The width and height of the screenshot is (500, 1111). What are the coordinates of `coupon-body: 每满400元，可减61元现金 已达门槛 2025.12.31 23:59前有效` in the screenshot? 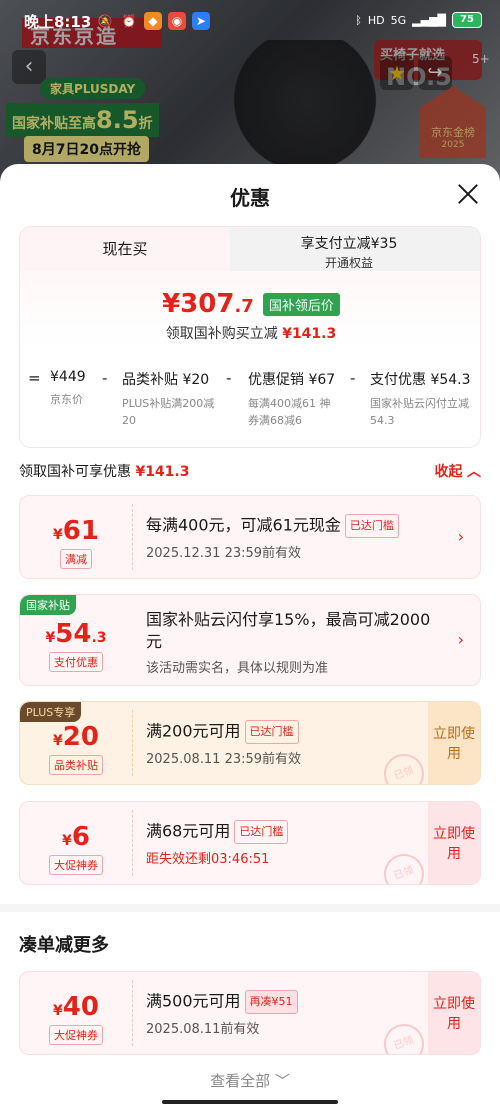 It's located at (292, 537).